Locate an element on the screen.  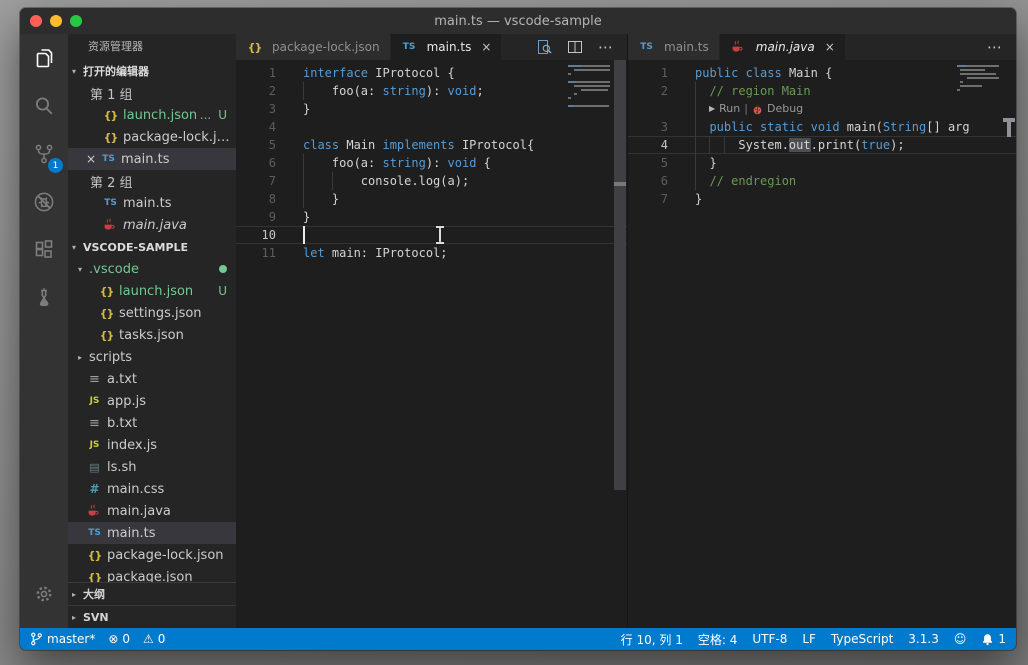
code-line: 5 class Main implements IProtocol{ is located at coordinates (431, 145).